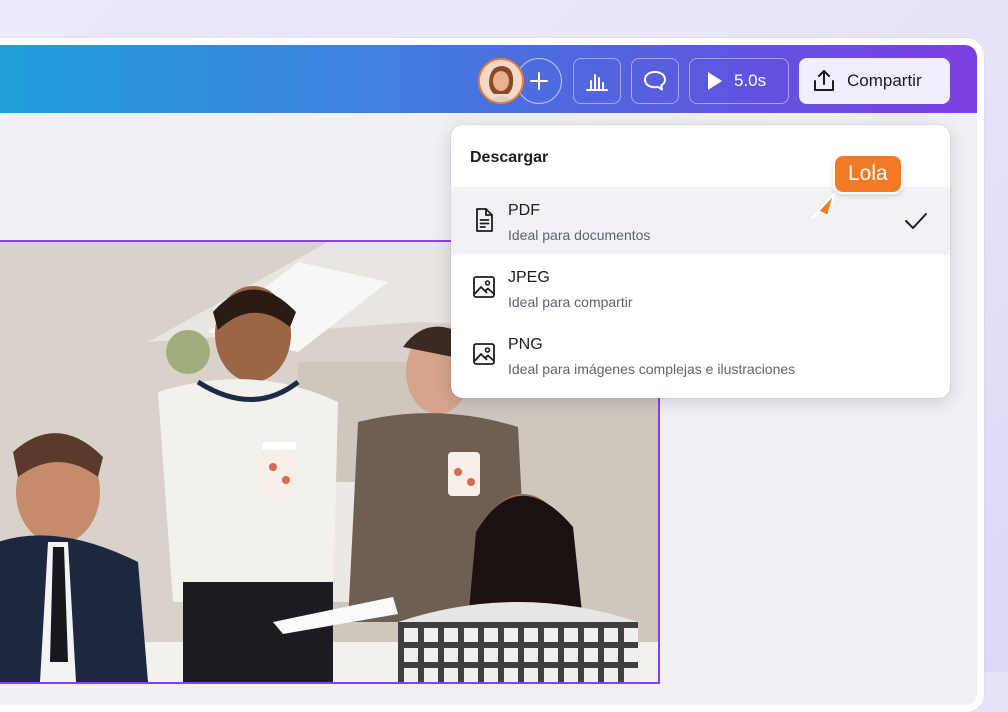  What do you see at coordinates (884, 80) in the screenshot?
I see `share-label: Compartir` at bounding box center [884, 80].